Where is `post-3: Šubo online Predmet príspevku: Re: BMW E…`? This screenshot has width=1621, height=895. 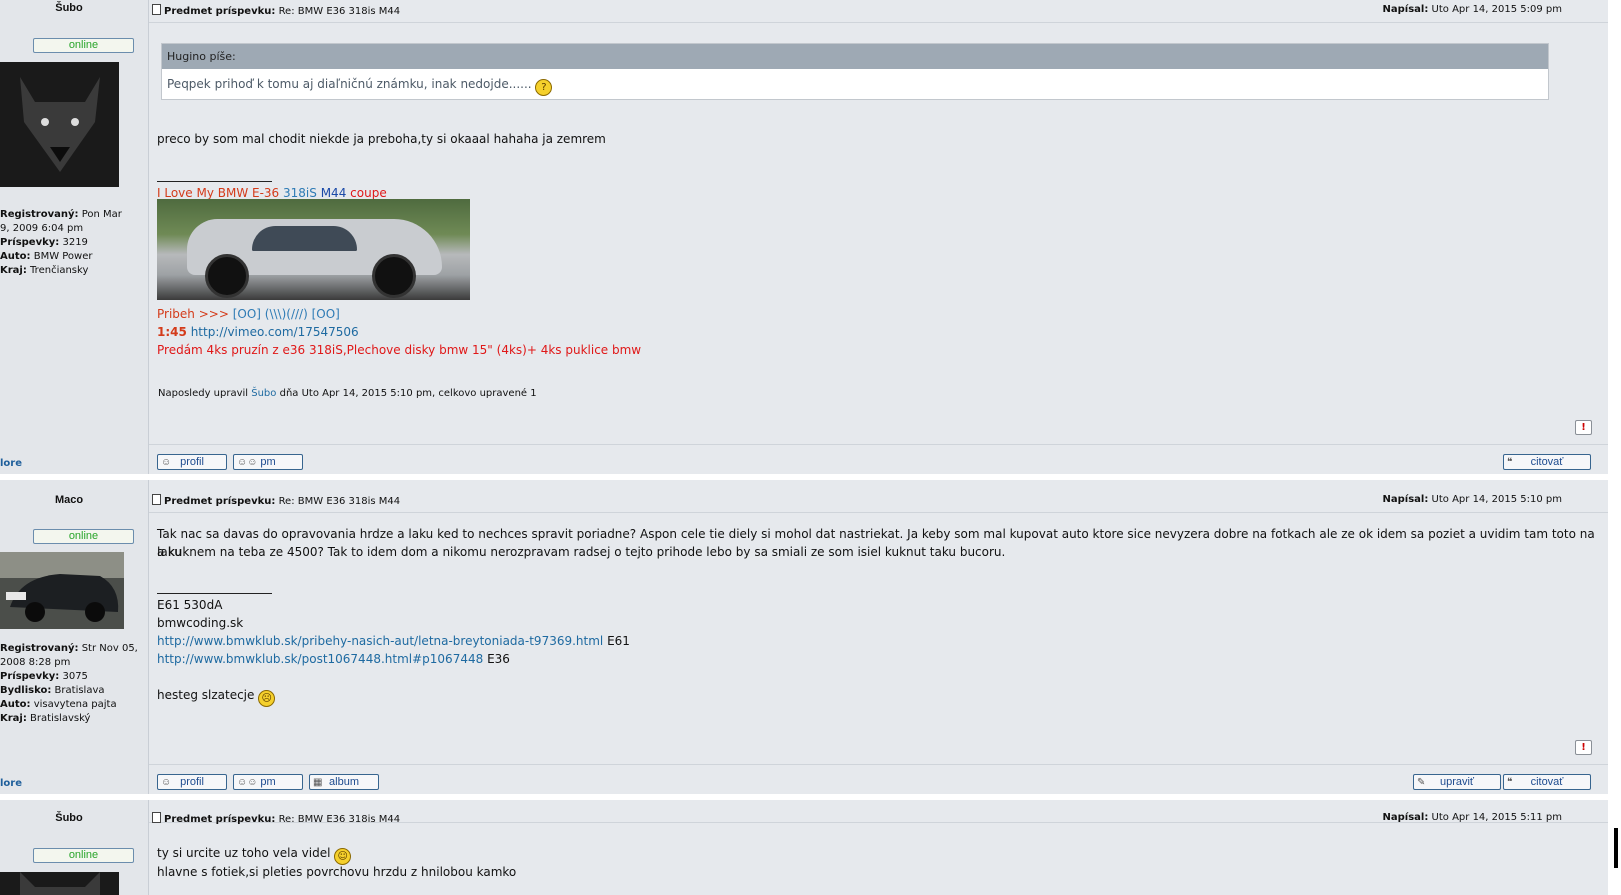
post-3: Šubo online Predmet príspevku: Re: BMW E… is located at coordinates (804, 847).